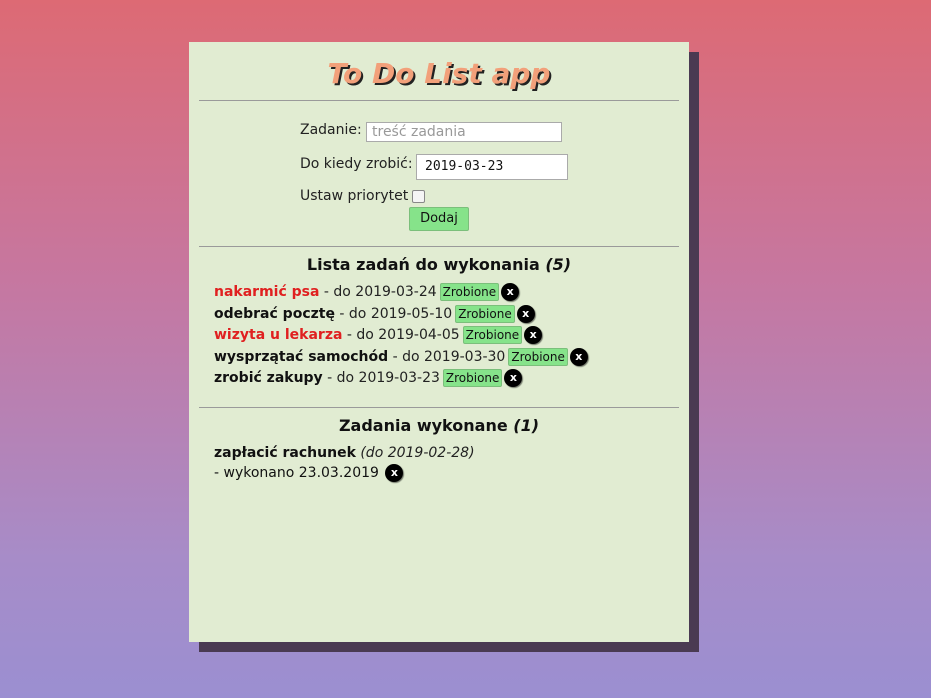 This screenshot has width=931, height=698. Describe the element at coordinates (439, 219) in the screenshot. I see `add-task-button: Dodaj` at that location.